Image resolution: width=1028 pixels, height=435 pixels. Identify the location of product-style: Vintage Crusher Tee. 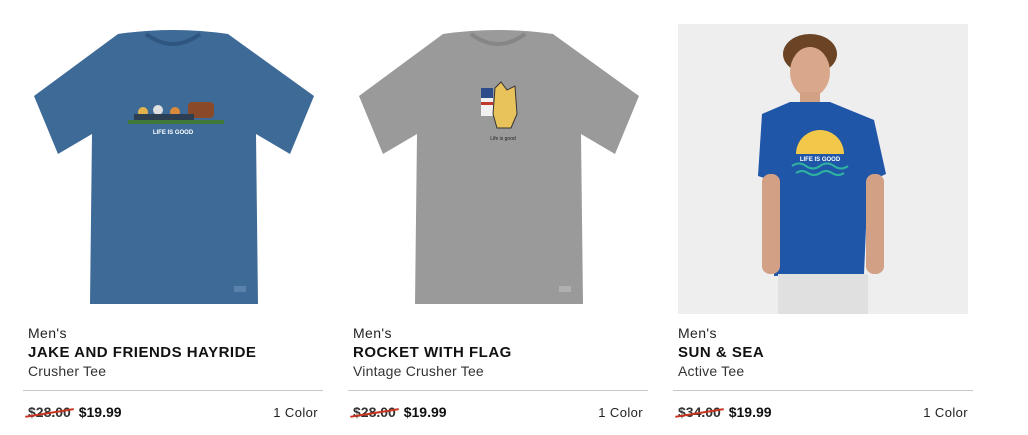
(418, 371).